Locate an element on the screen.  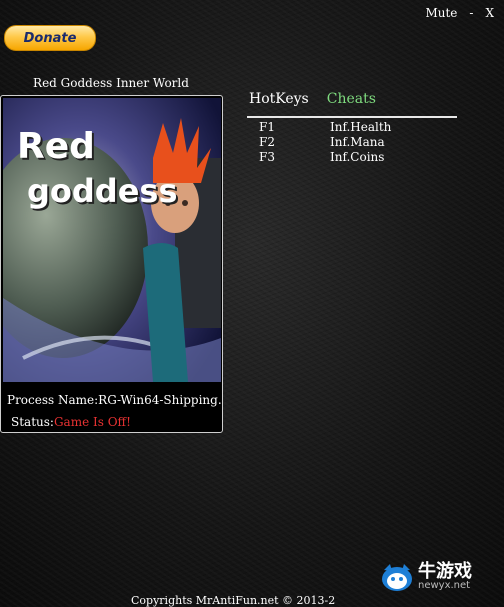
watermark-url: newyx.net is located at coordinates (444, 585).